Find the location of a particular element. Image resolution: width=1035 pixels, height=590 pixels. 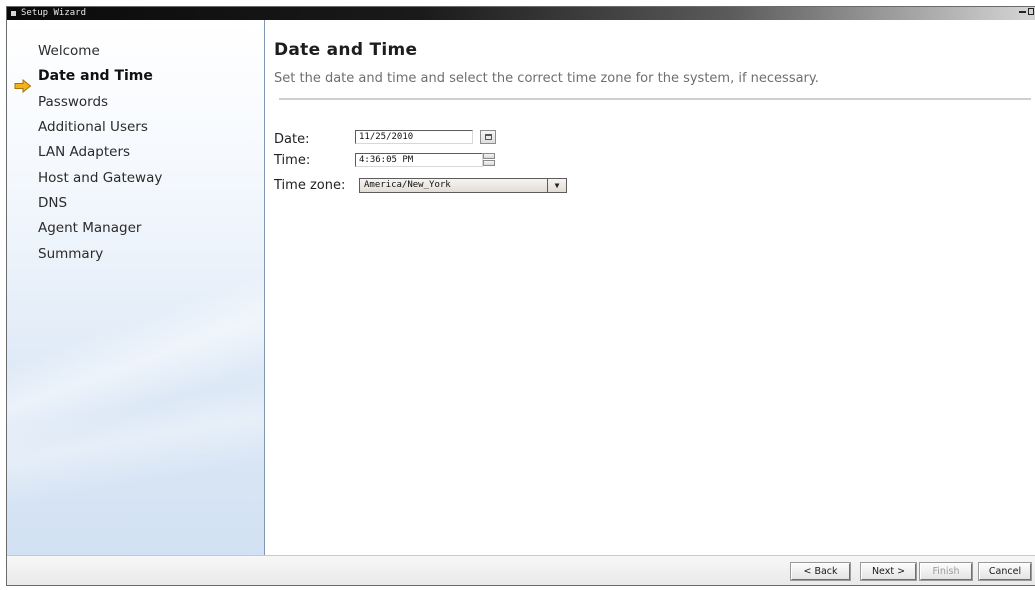

wizard-footer: < Back Next > Finish Cancel is located at coordinates (521, 570).